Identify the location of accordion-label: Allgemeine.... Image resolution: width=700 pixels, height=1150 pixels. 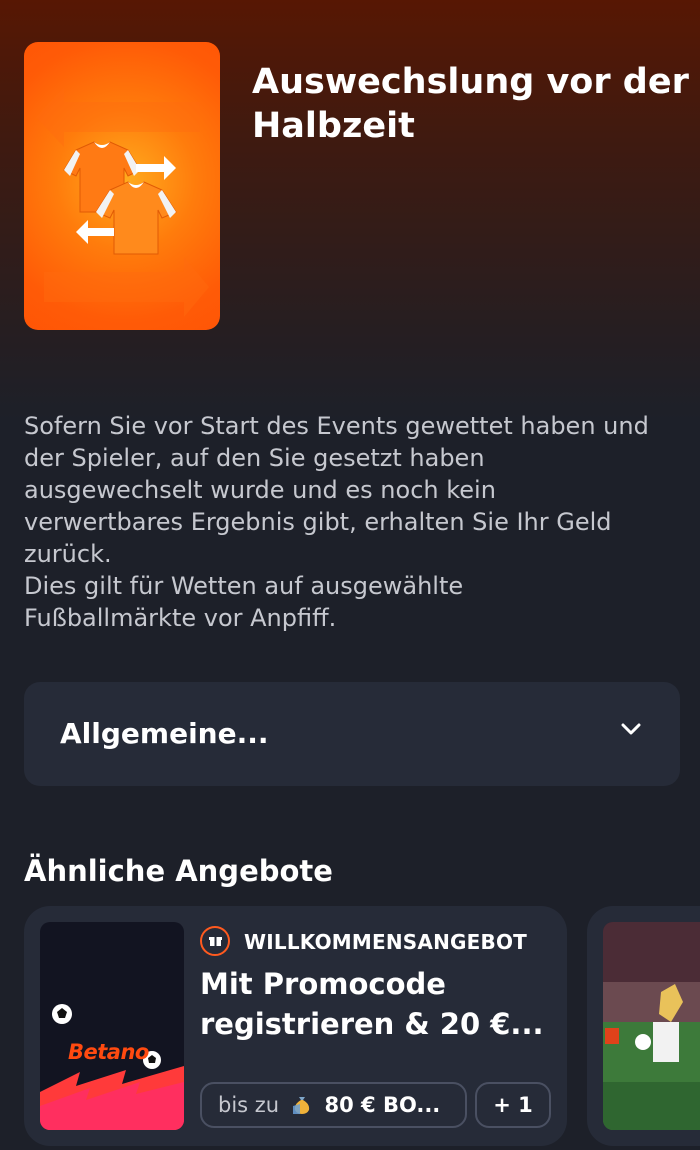
(164, 733).